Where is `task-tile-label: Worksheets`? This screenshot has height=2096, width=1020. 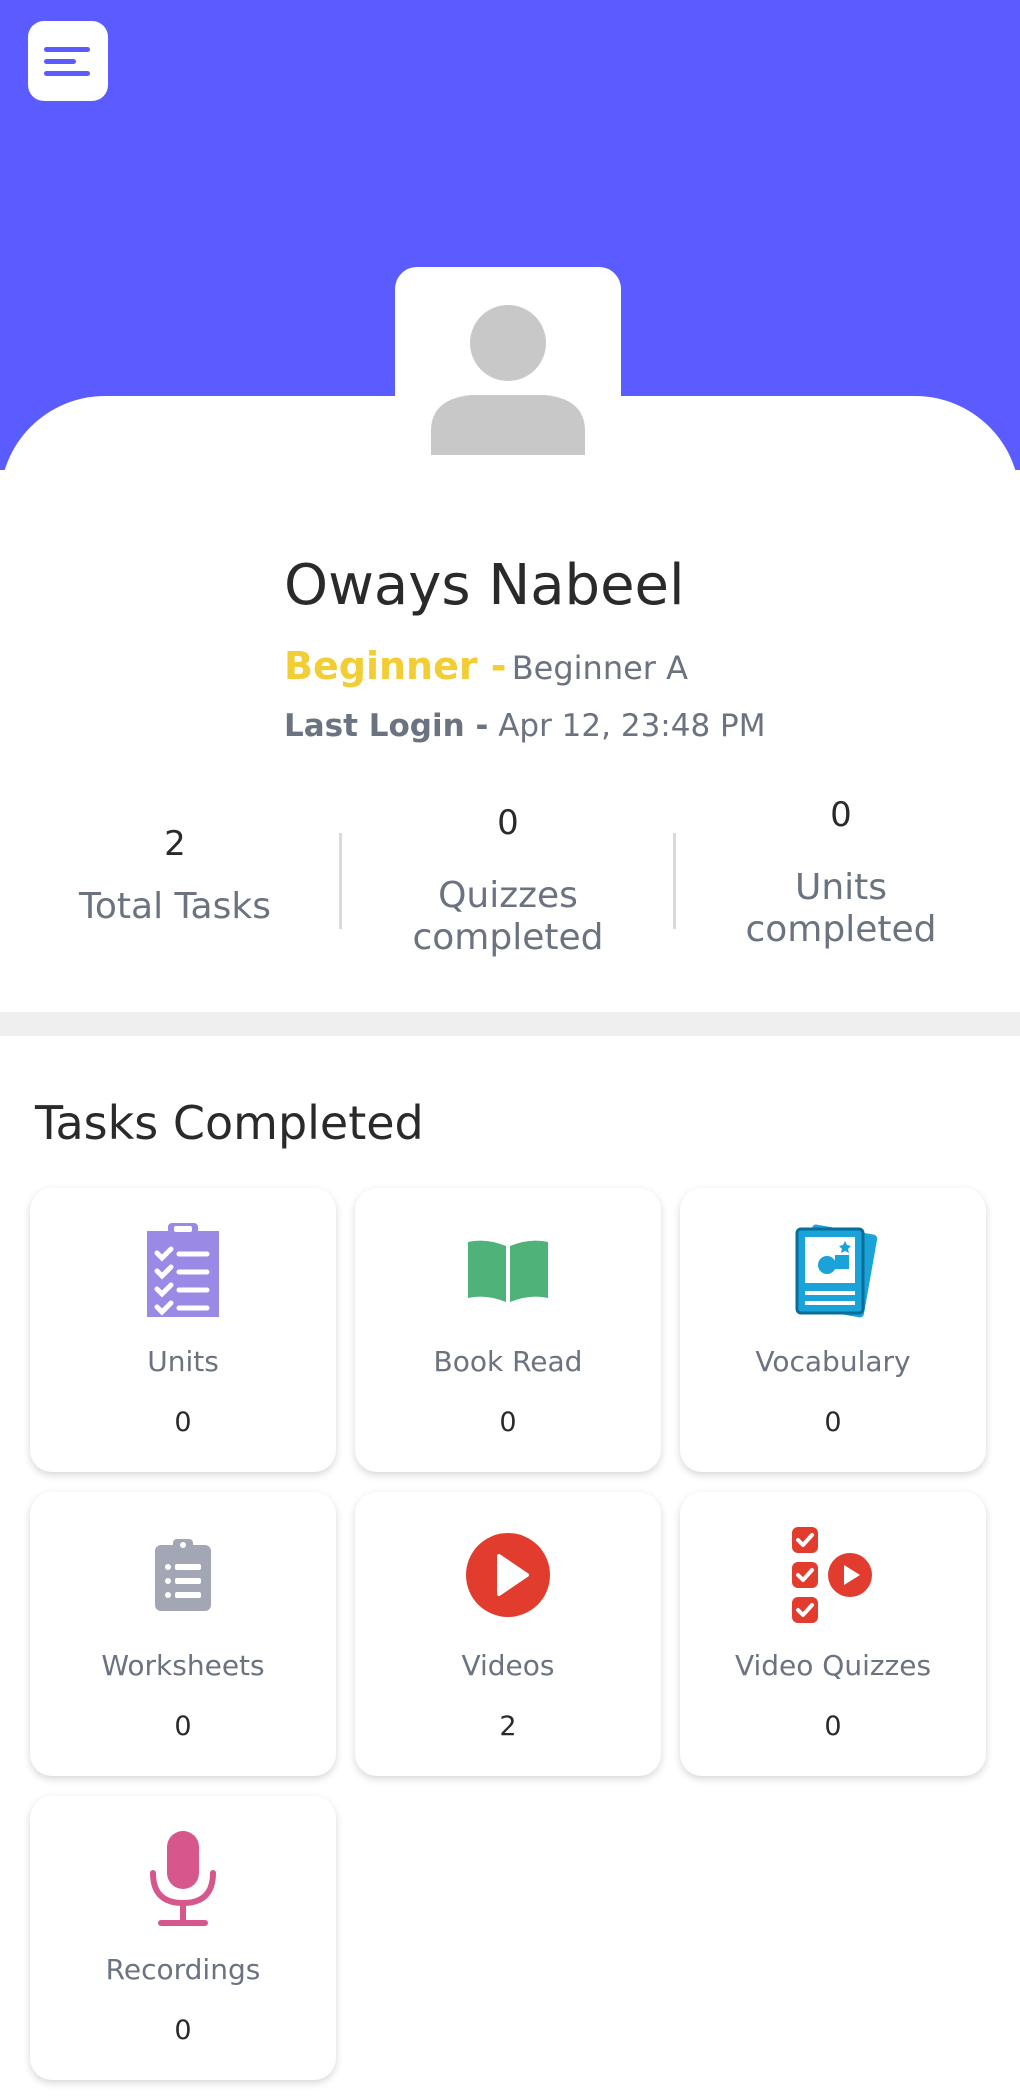
task-tile-label: Worksheets is located at coordinates (183, 1665).